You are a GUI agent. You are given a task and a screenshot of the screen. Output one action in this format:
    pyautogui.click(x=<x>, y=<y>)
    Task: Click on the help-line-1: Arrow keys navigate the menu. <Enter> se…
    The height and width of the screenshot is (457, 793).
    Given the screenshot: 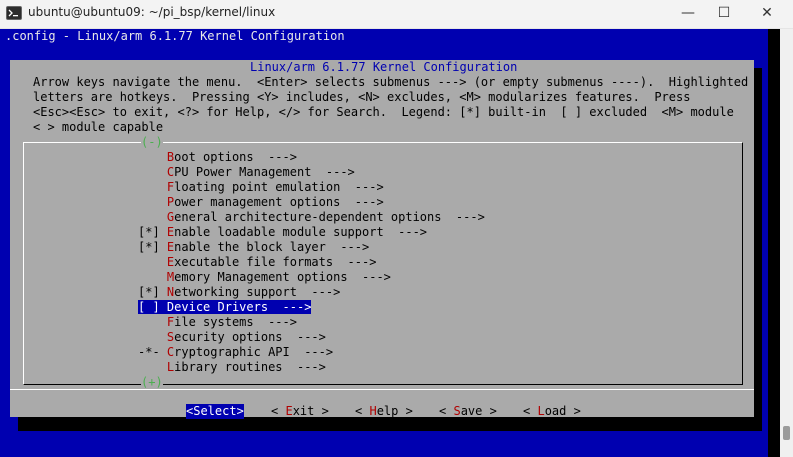 What is the action you would take?
    pyautogui.click(x=391, y=82)
    